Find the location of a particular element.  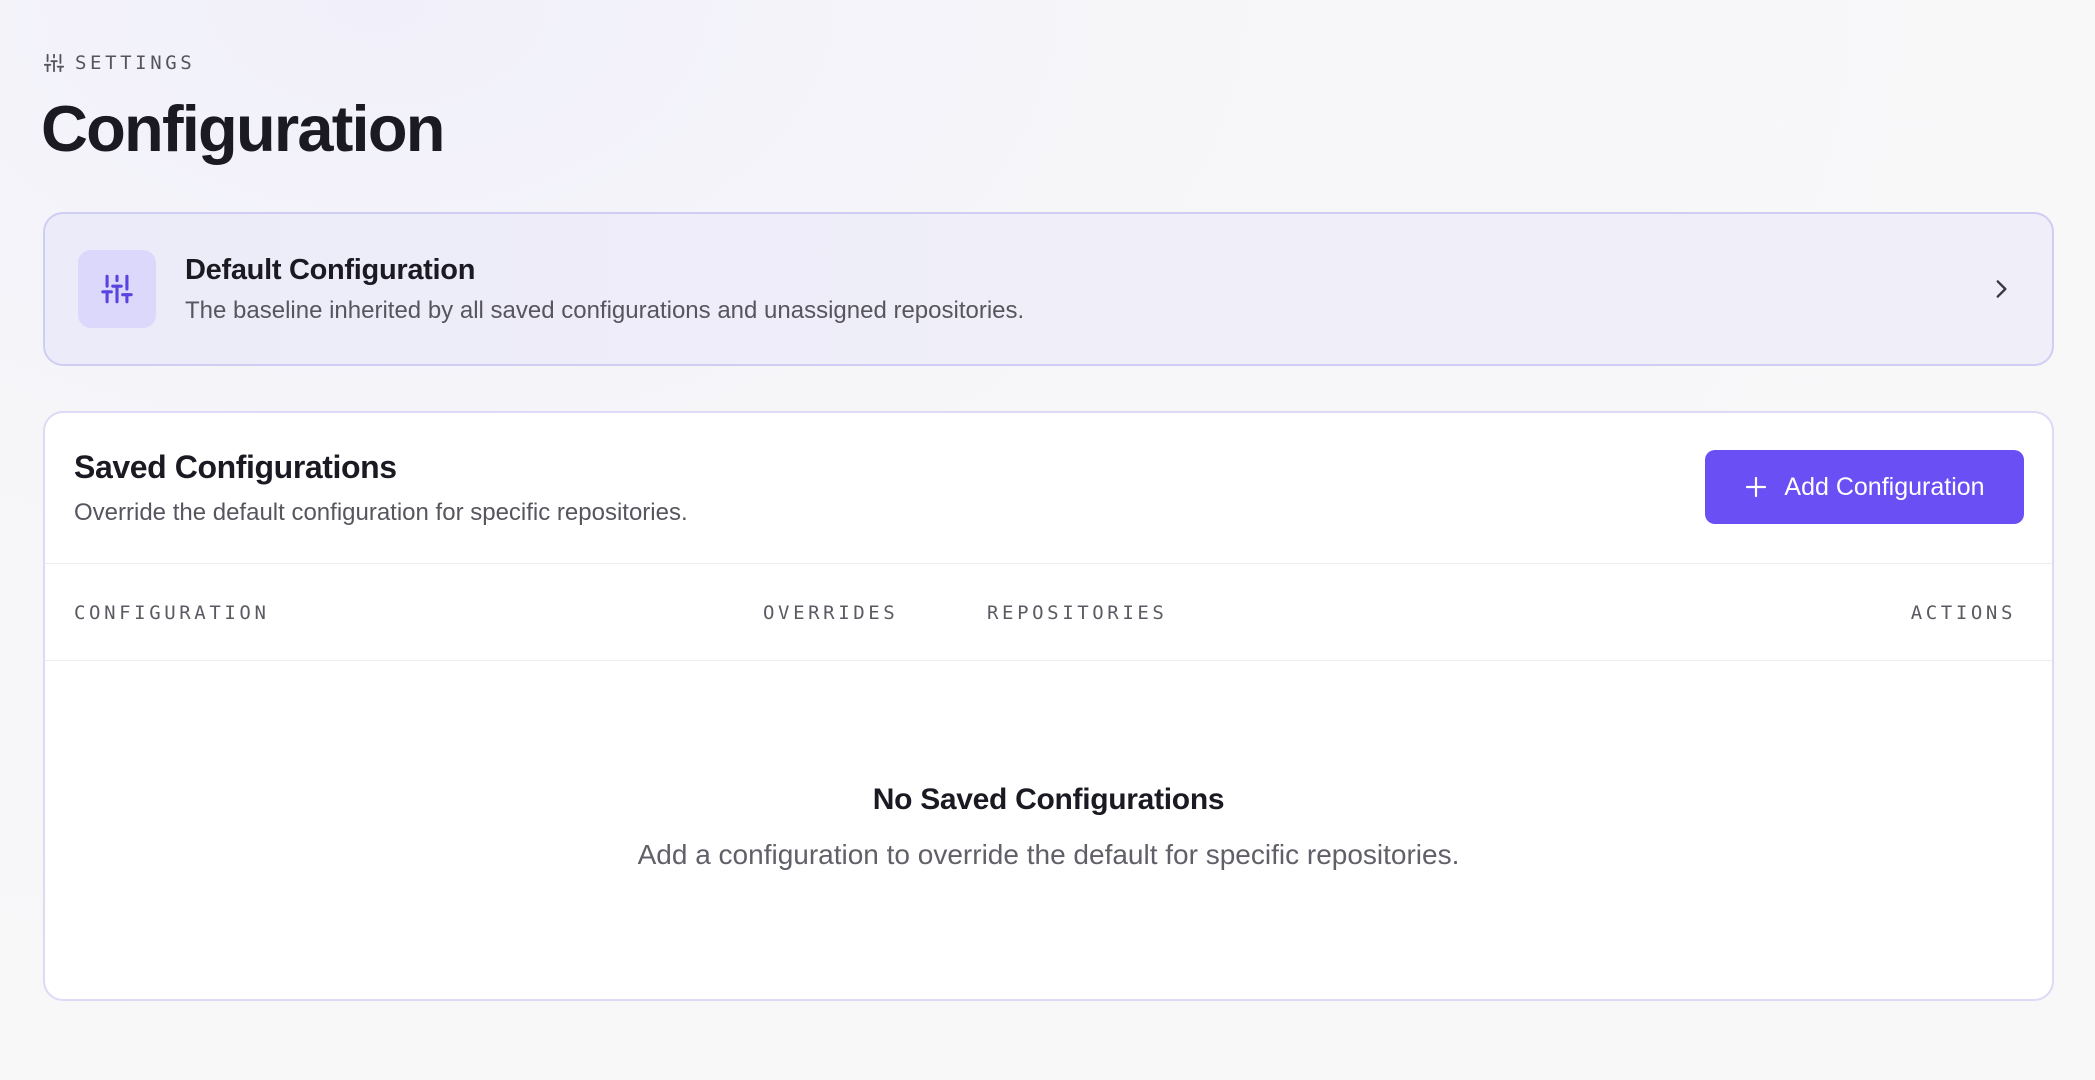

add-configuration-label: Add Configuration is located at coordinates (1884, 486).